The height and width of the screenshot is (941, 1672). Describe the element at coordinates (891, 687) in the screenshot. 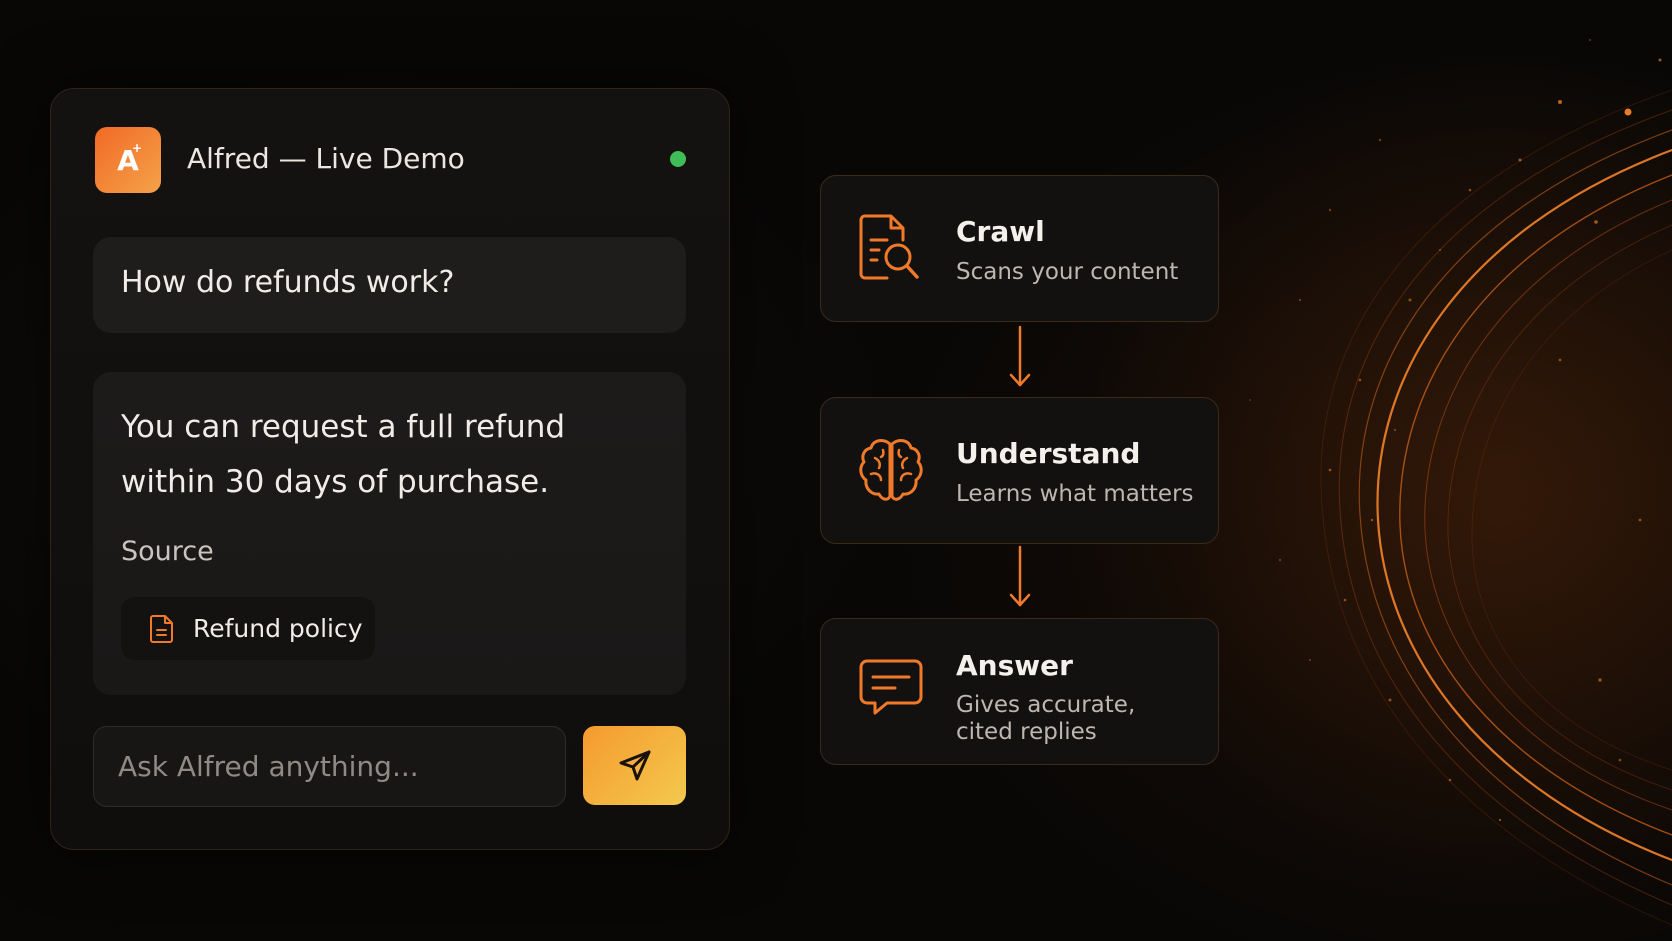

I see `chat-bubble-icon` at that location.